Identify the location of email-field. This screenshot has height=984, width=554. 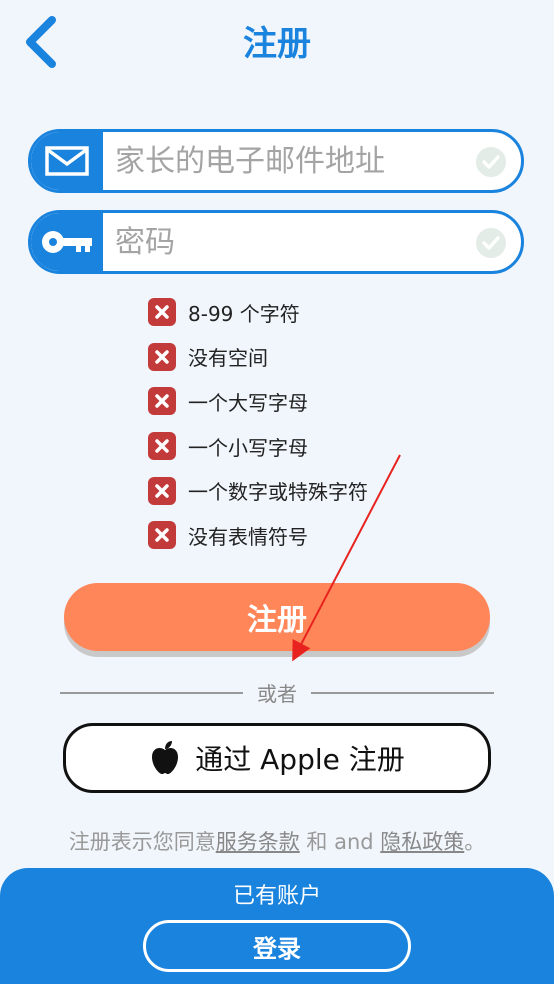
(276, 161).